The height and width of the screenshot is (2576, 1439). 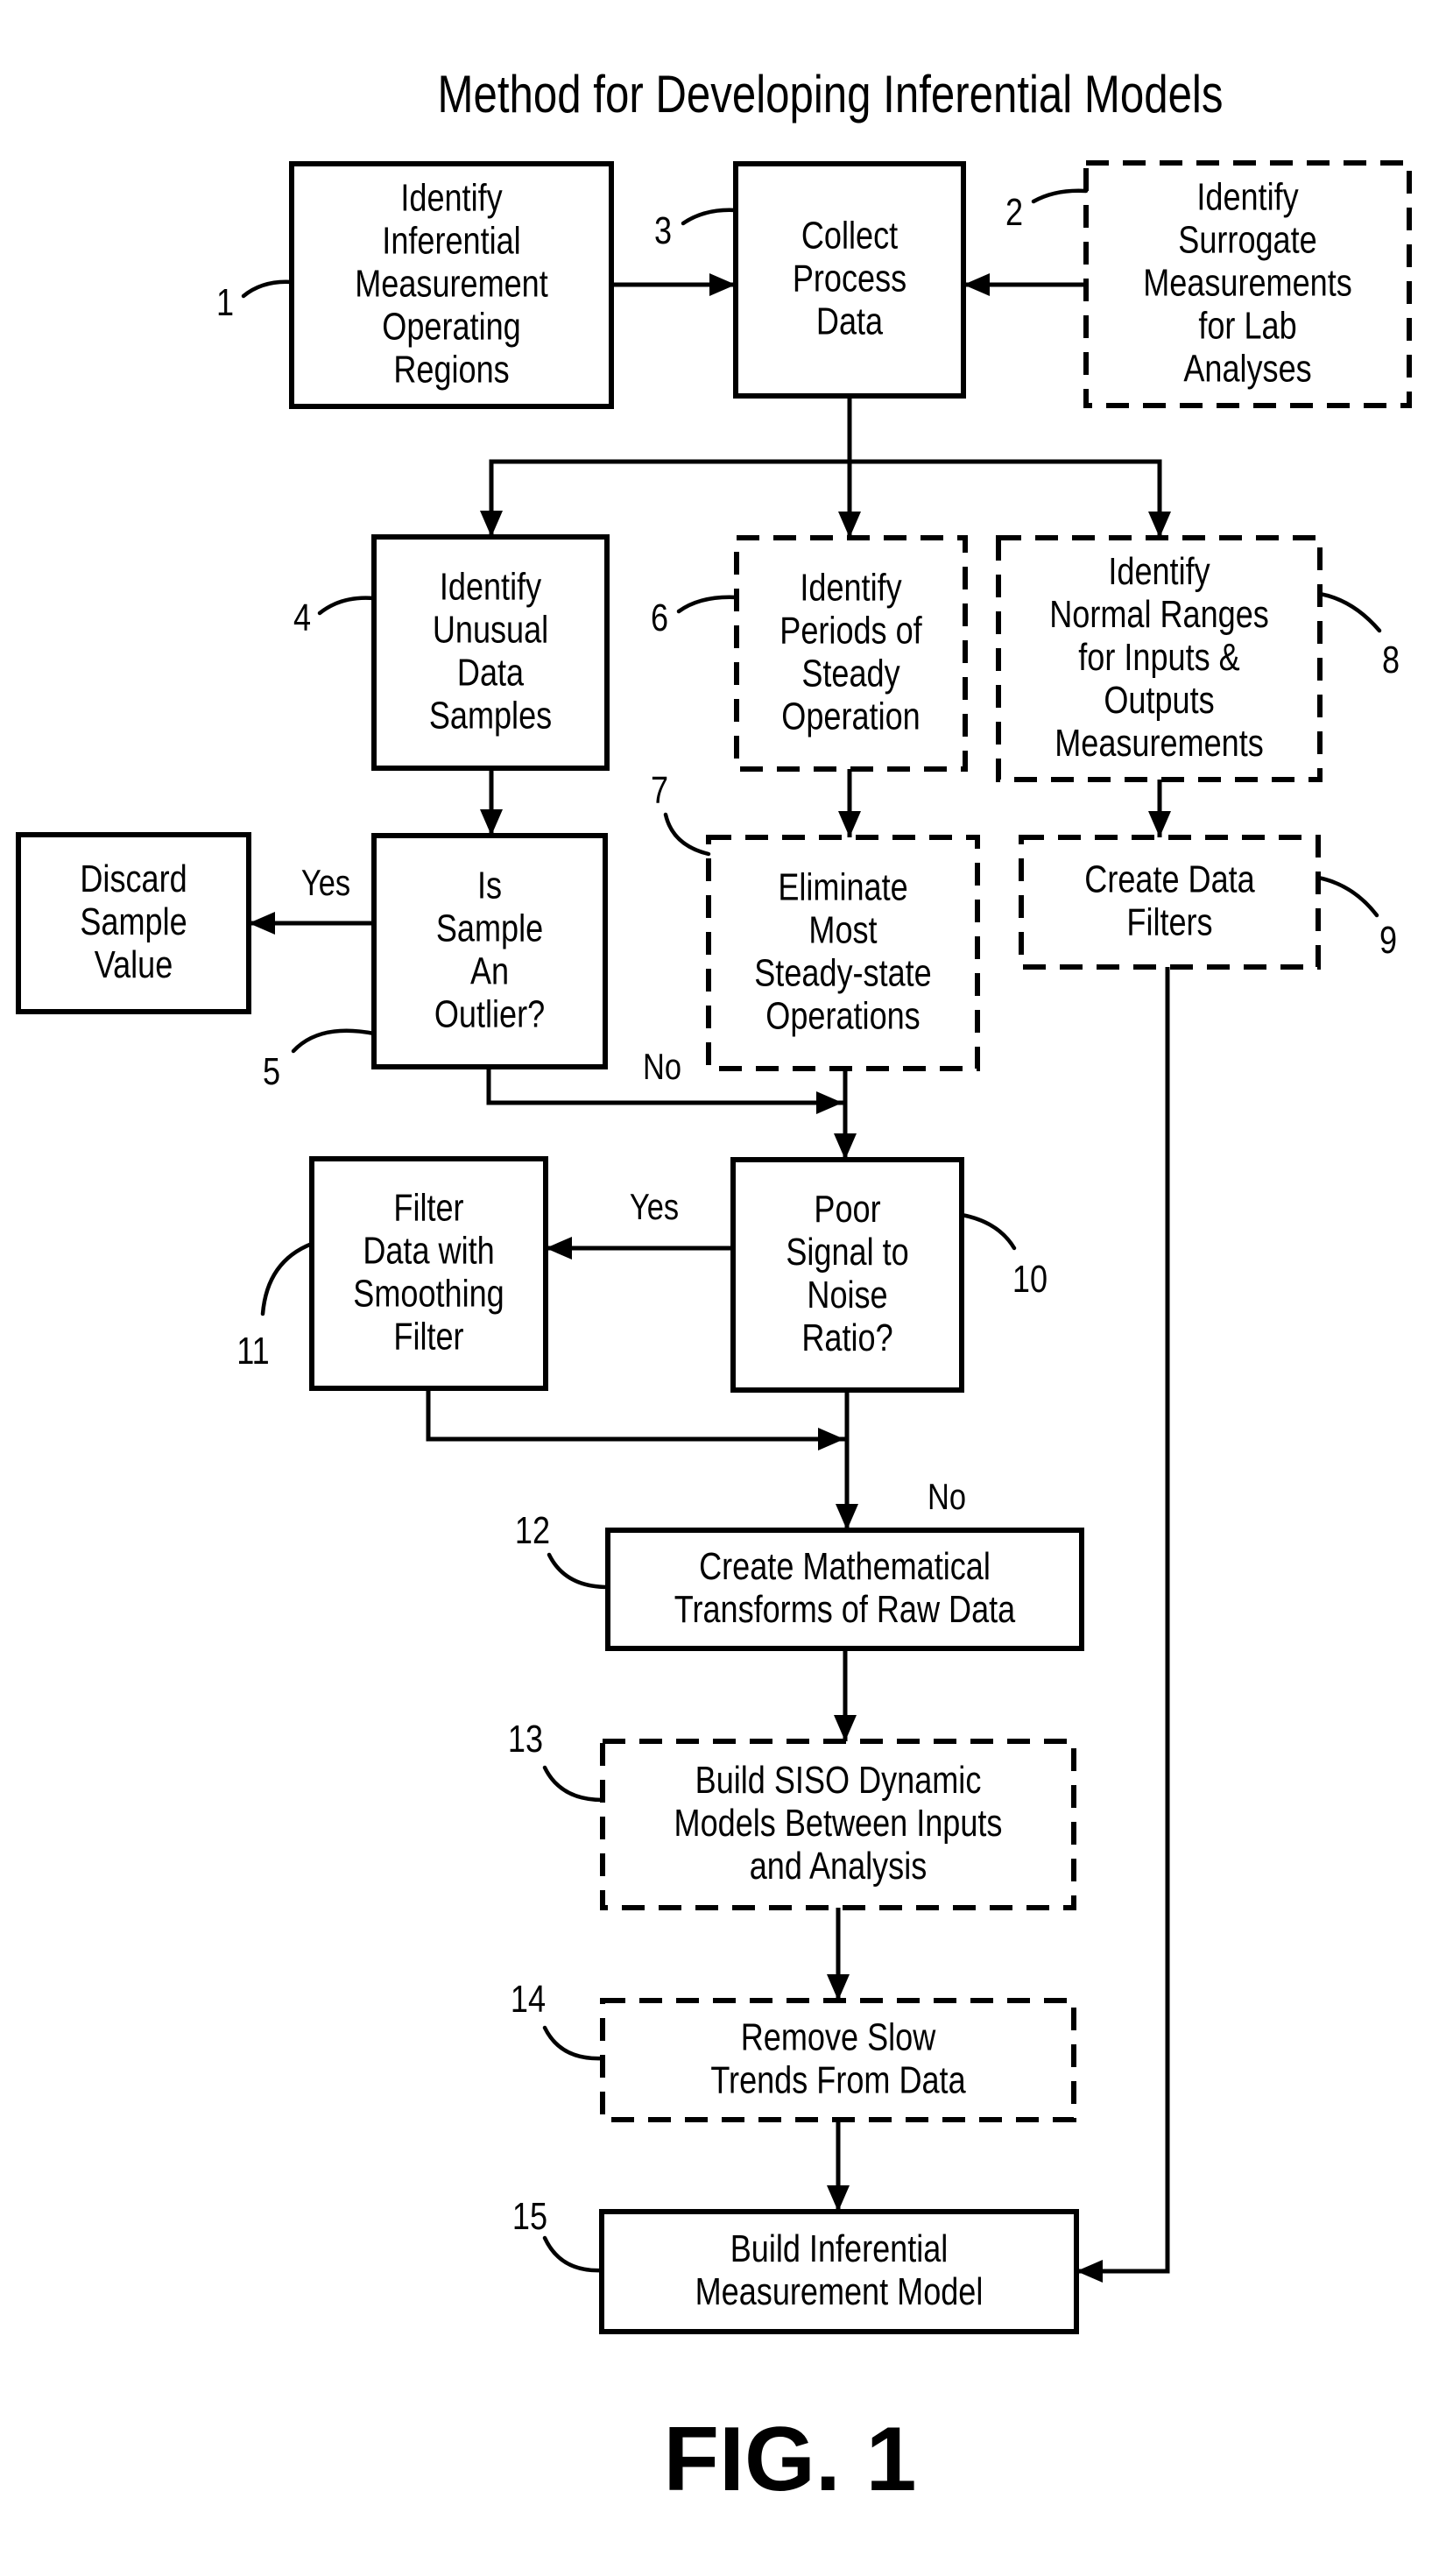 I want to click on step-s14: Remove SlowTrends From Data, so click(x=838, y=2060).